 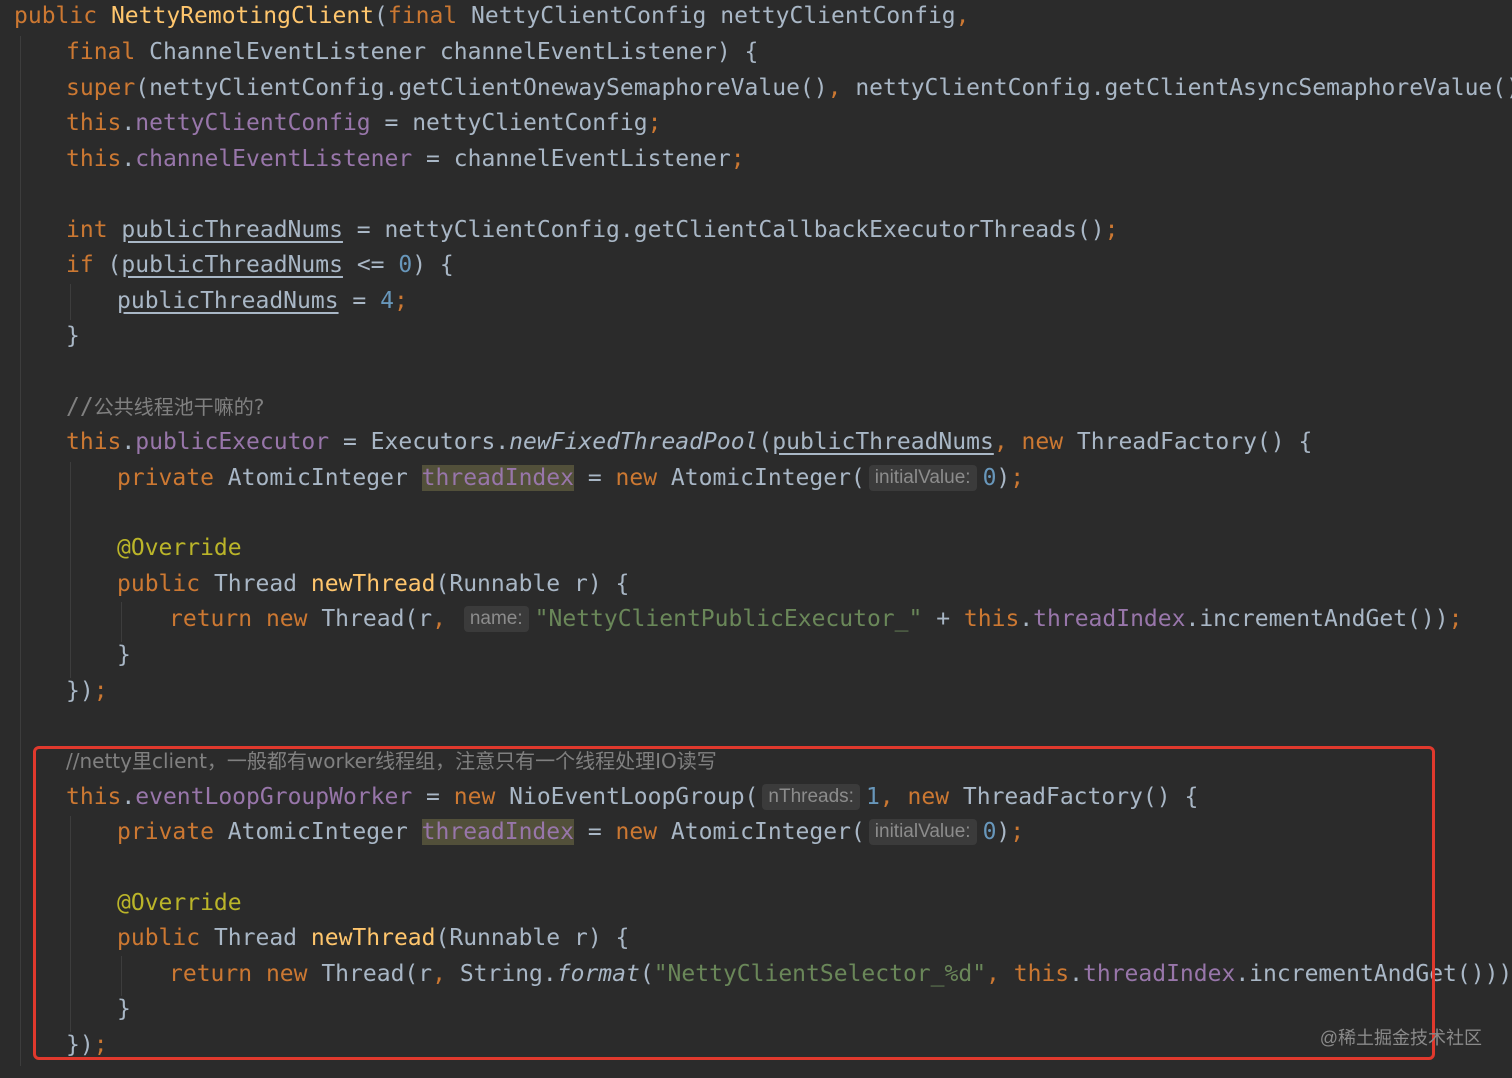 What do you see at coordinates (634, 442) in the screenshot?
I see `static-method: newFixedThreadPool` at bounding box center [634, 442].